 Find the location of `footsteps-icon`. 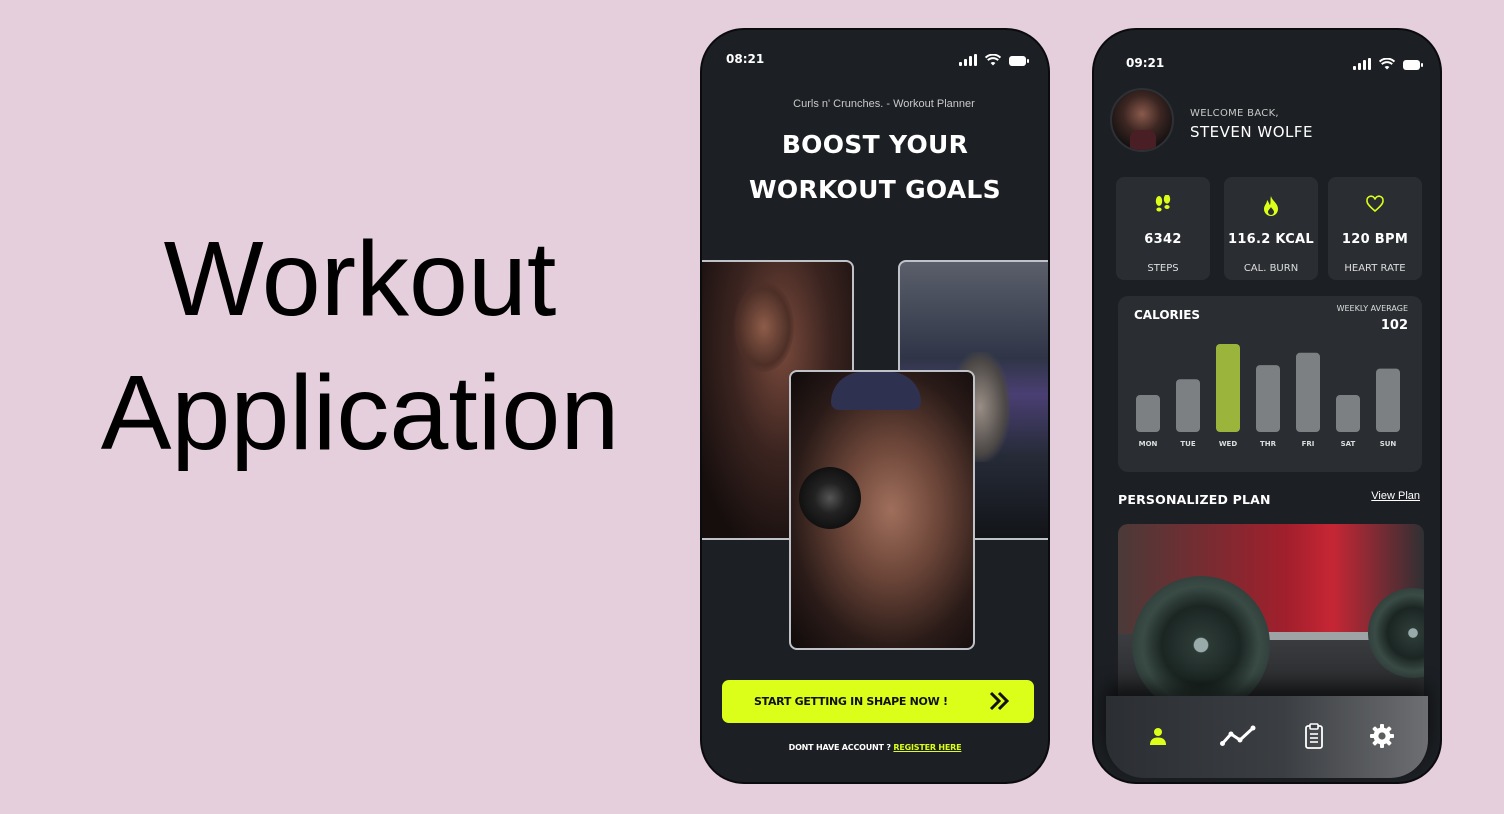

footsteps-icon is located at coordinates (1163, 203).